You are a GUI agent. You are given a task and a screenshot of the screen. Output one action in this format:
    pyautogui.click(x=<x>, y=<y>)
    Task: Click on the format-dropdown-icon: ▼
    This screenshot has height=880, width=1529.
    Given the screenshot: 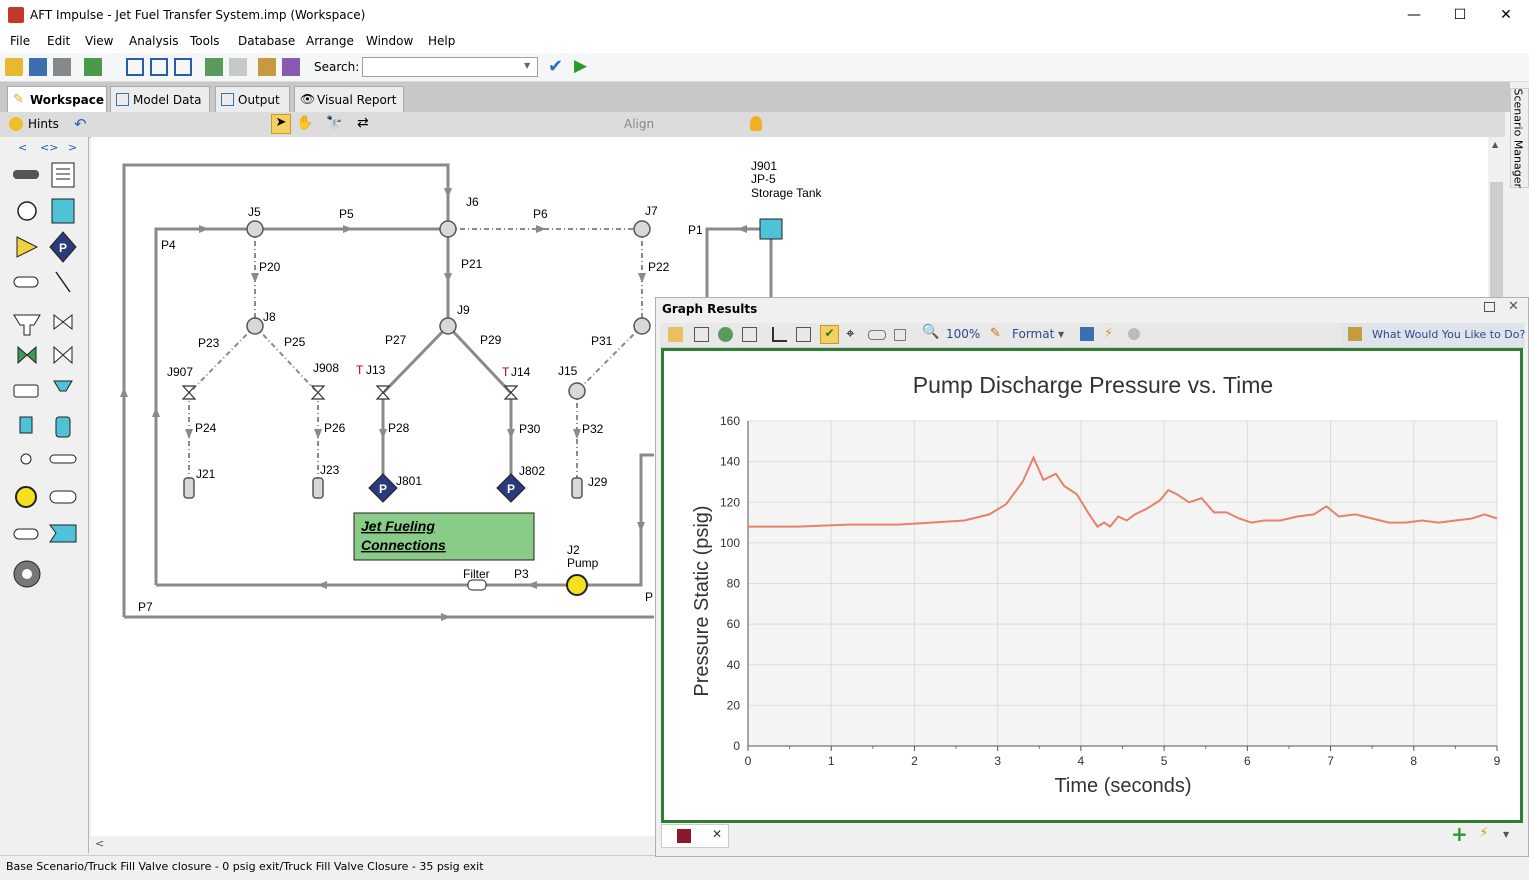 What is the action you would take?
    pyautogui.click(x=1061, y=334)
    